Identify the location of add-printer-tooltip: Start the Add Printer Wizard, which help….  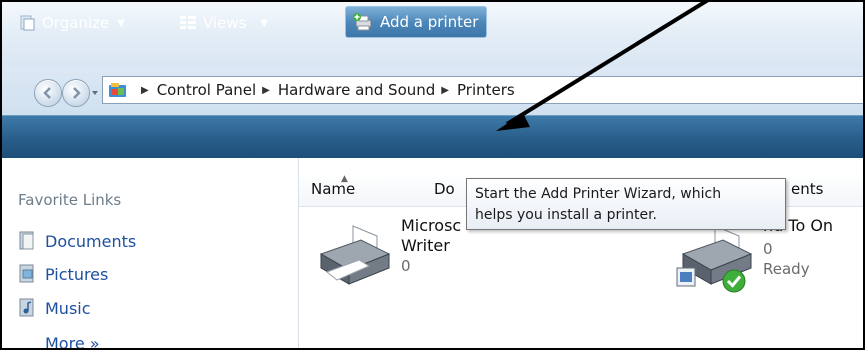
(626, 204).